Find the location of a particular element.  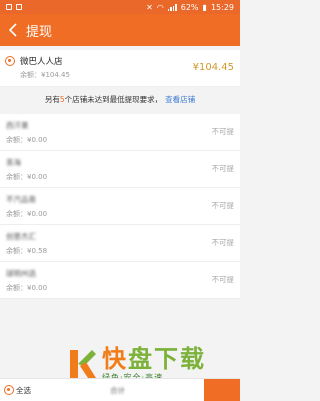

app-bar: 提现 is located at coordinates (120, 30).